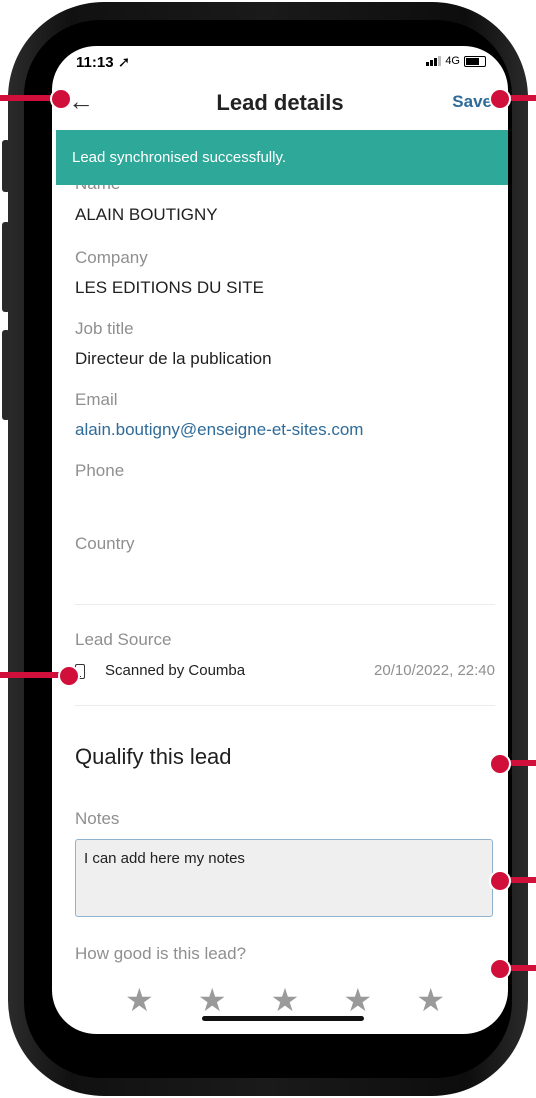  What do you see at coordinates (161, 953) in the screenshot?
I see `rating-label: How good is this lead?` at bounding box center [161, 953].